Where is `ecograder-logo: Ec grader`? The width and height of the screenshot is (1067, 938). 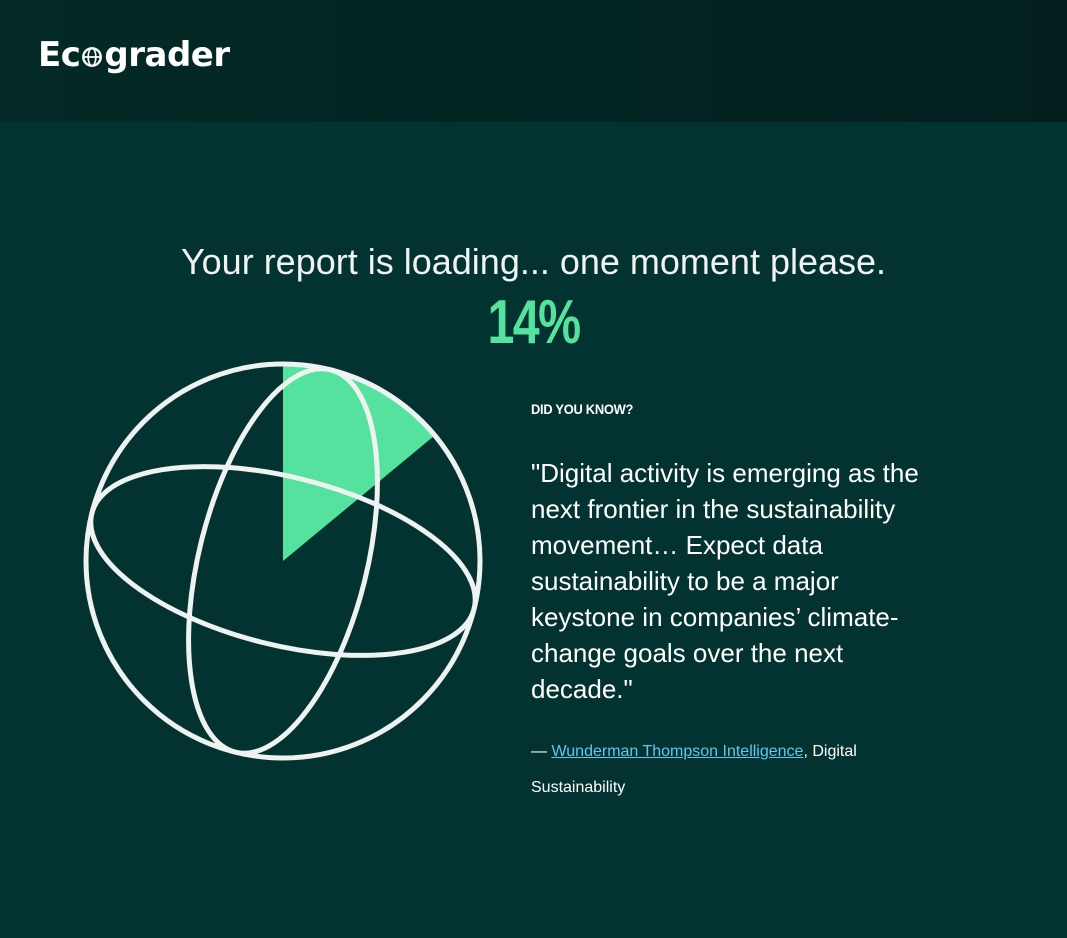 ecograder-logo: Ec grader is located at coordinates (134, 55).